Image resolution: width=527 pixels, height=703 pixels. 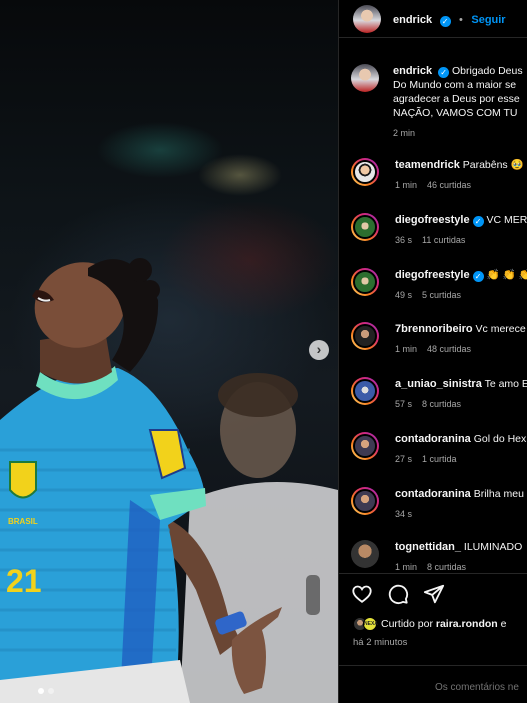 I want to click on comment-icon, so click(x=398, y=594).